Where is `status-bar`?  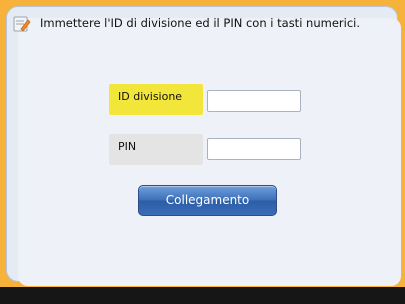
status-bar is located at coordinates (202, 295).